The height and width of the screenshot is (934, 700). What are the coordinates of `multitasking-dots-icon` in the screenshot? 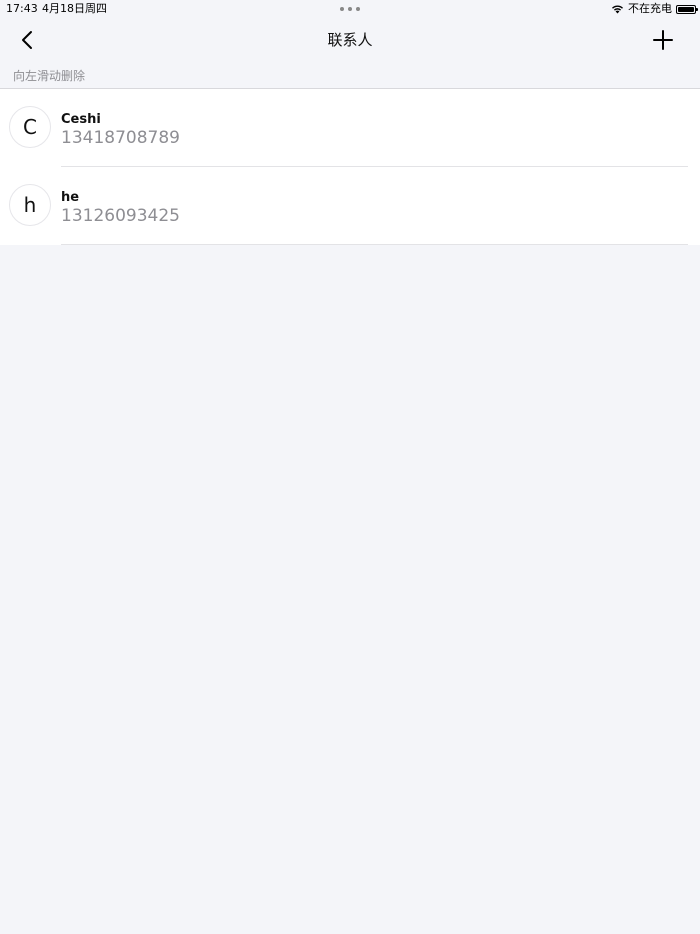 It's located at (350, 9).